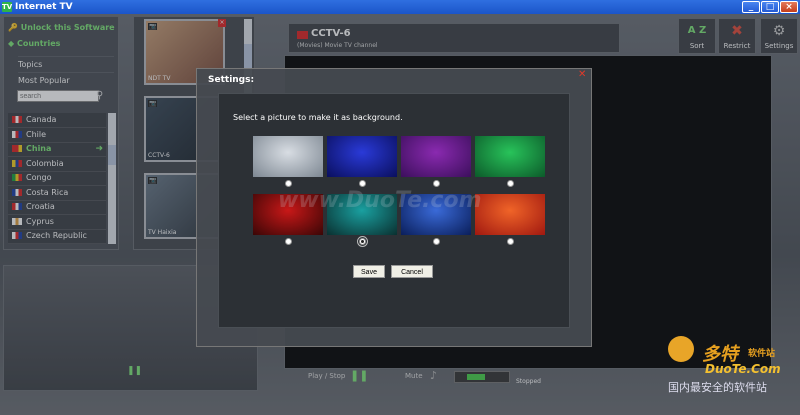  Describe the element at coordinates (681, 349) in the screenshot. I see `mascot-icon` at that location.